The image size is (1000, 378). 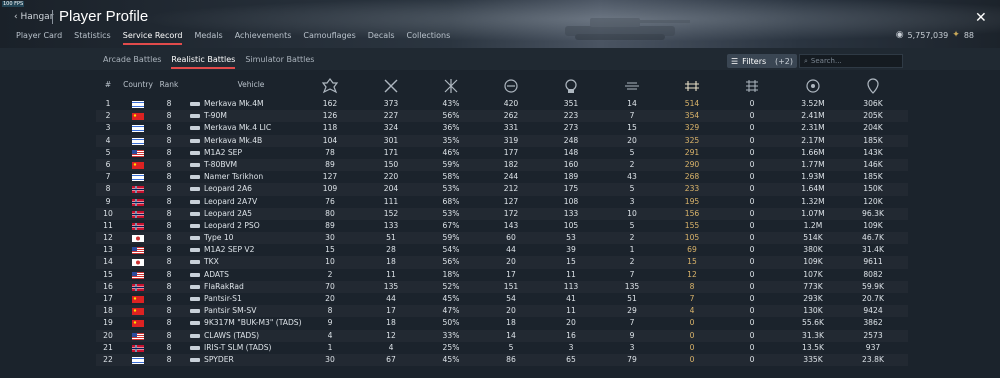 What do you see at coordinates (451, 86) in the screenshot?
I see `victories-icon` at bounding box center [451, 86].